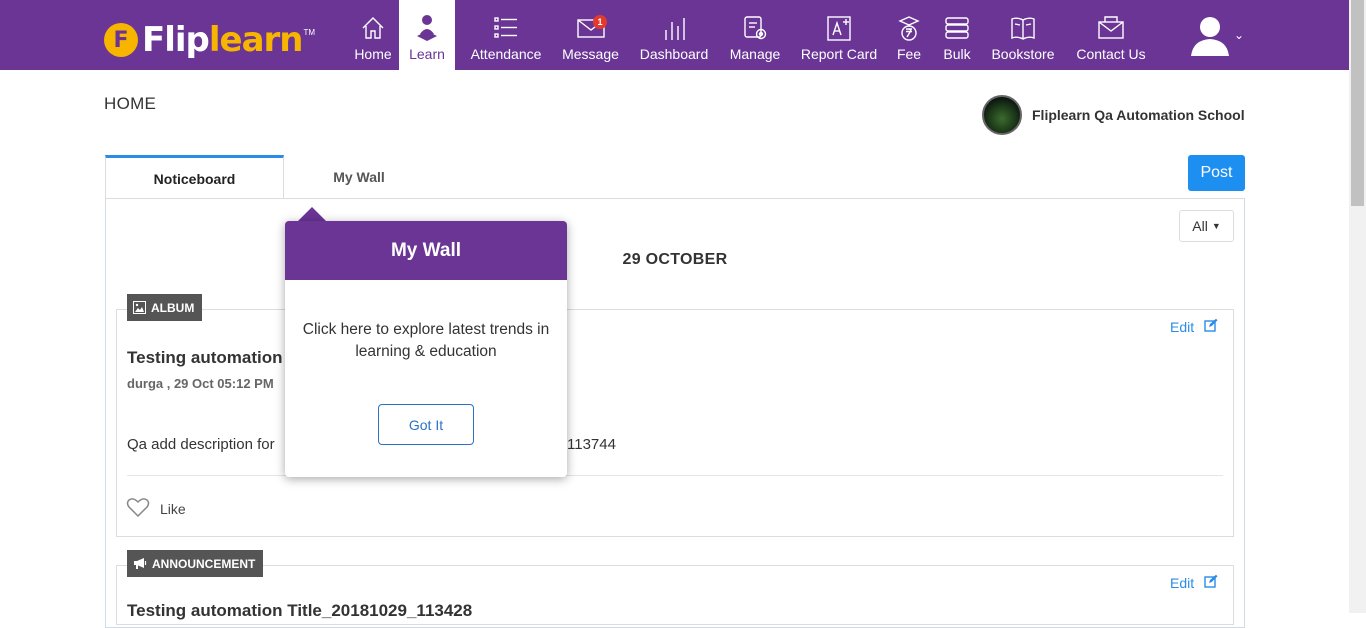 The image size is (1366, 628). I want to click on post-button: Post, so click(1216, 173).